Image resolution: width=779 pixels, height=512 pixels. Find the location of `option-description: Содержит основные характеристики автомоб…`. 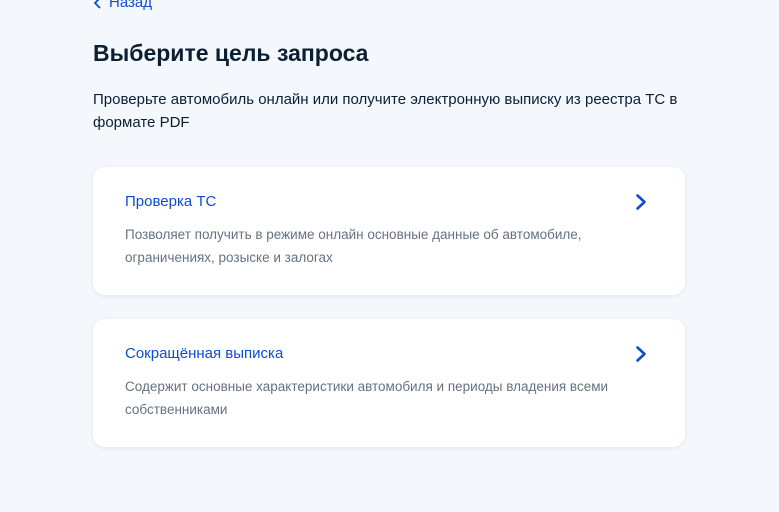

option-description: Содержит основные характеристики автомоб… is located at coordinates (367, 398).